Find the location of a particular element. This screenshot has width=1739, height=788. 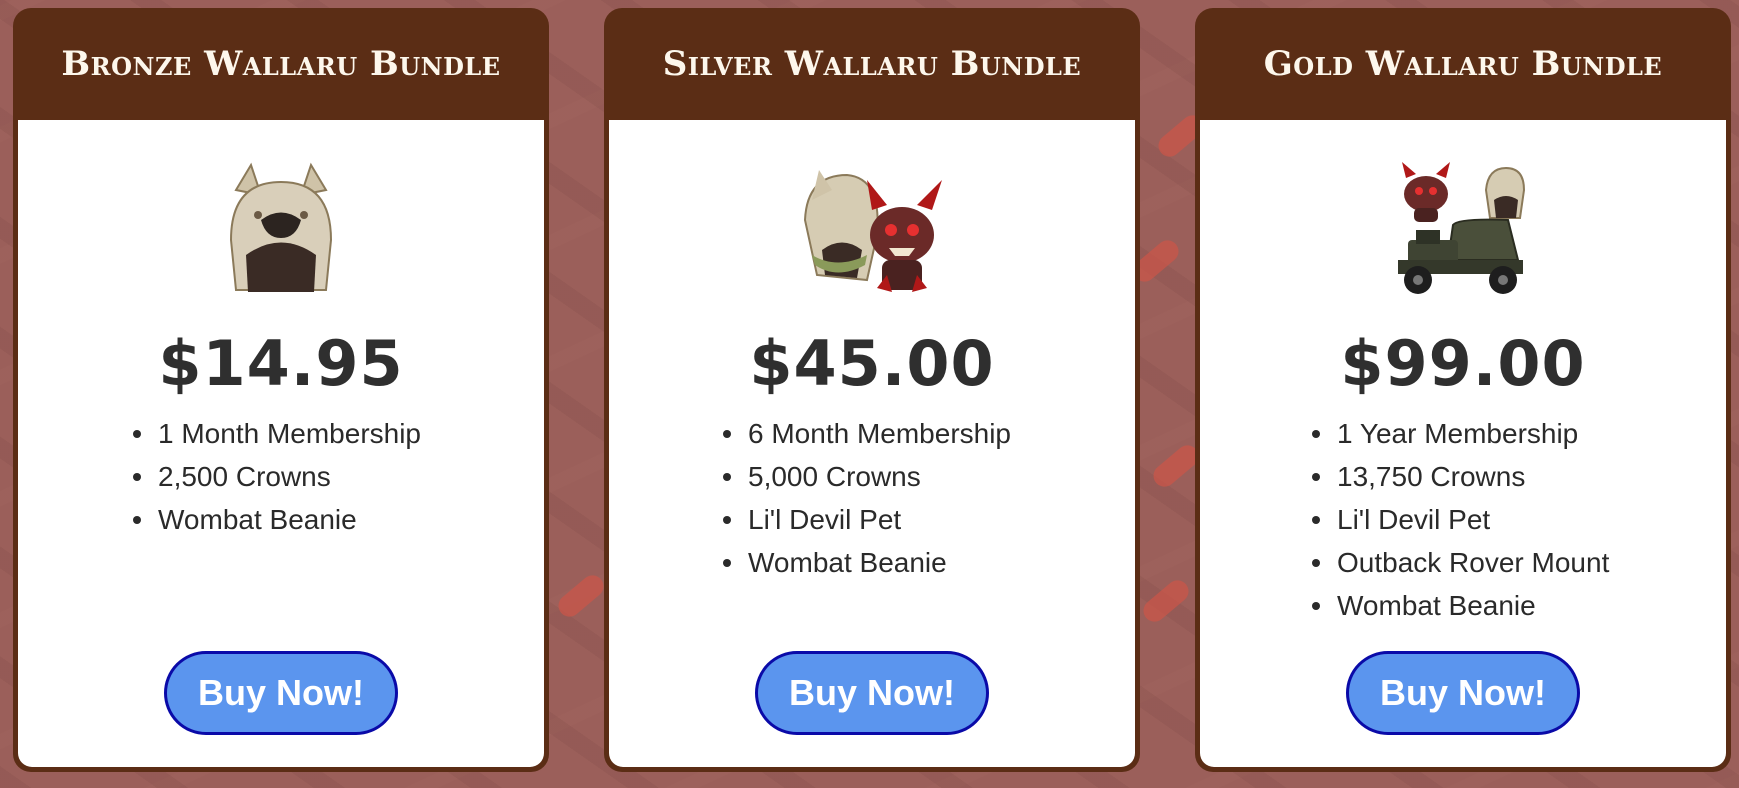

bundle-item: 13,750 Crowns is located at coordinates (1519, 476).